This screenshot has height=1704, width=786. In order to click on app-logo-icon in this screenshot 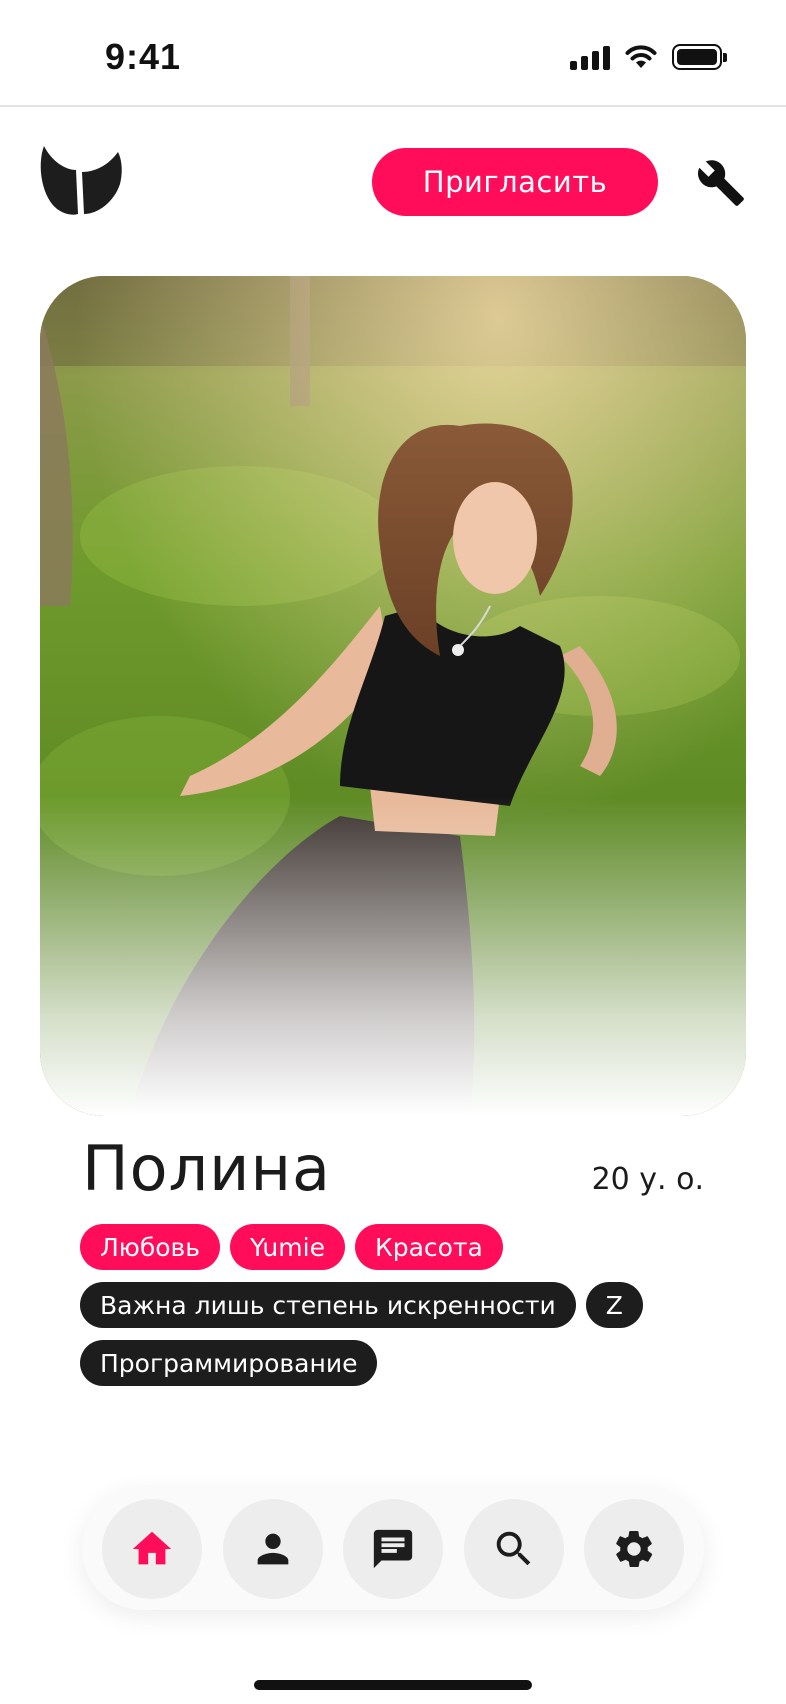, I will do `click(80, 180)`.